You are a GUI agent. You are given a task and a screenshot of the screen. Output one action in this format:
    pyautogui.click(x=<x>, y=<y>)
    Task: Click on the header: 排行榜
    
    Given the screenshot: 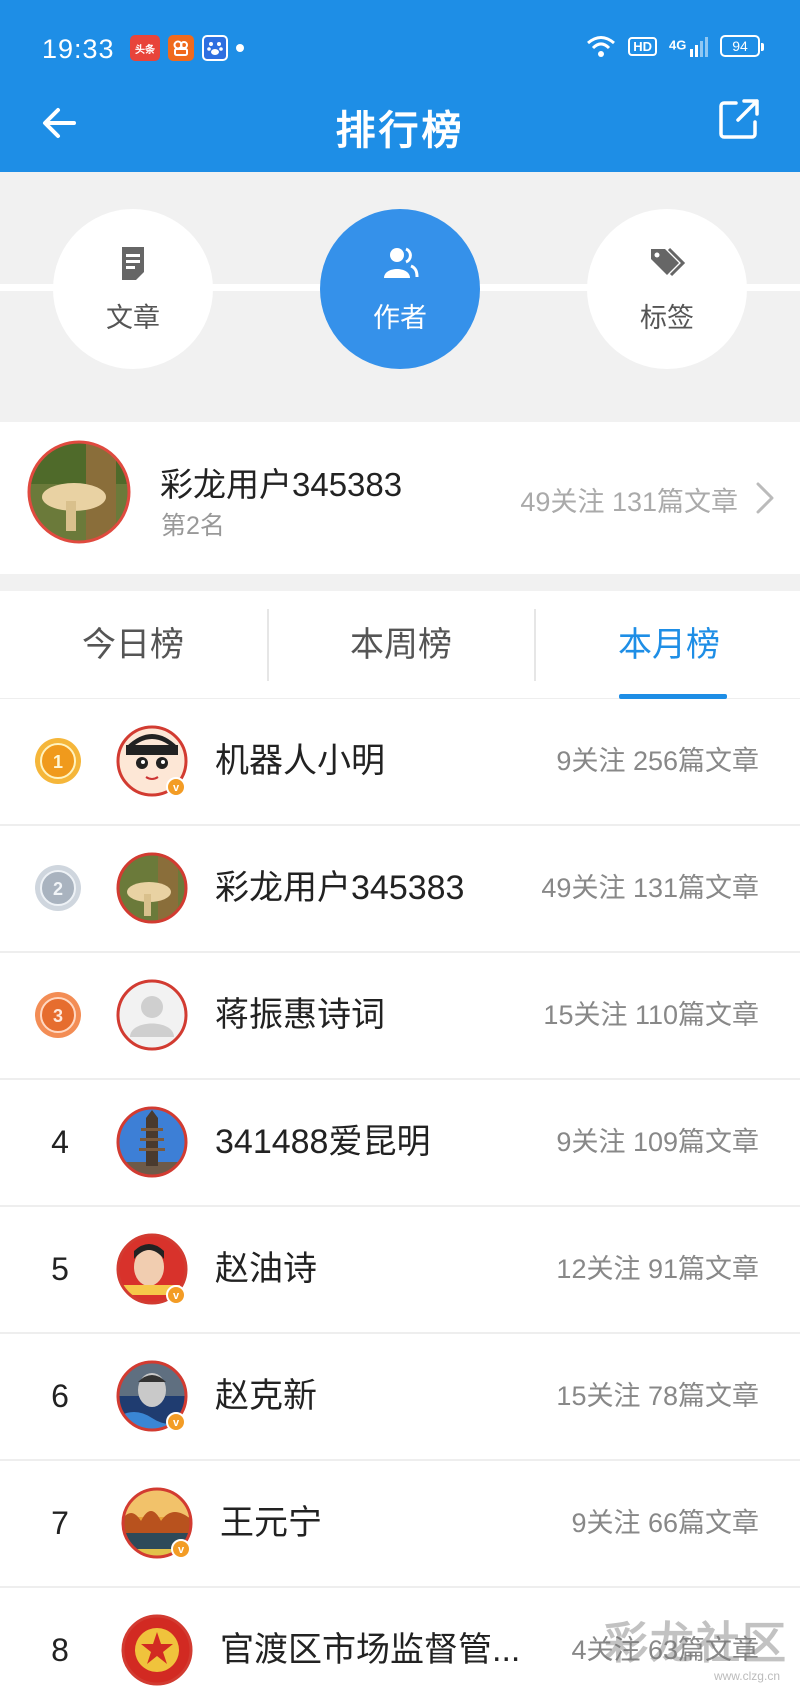 What is the action you would take?
    pyautogui.click(x=400, y=126)
    